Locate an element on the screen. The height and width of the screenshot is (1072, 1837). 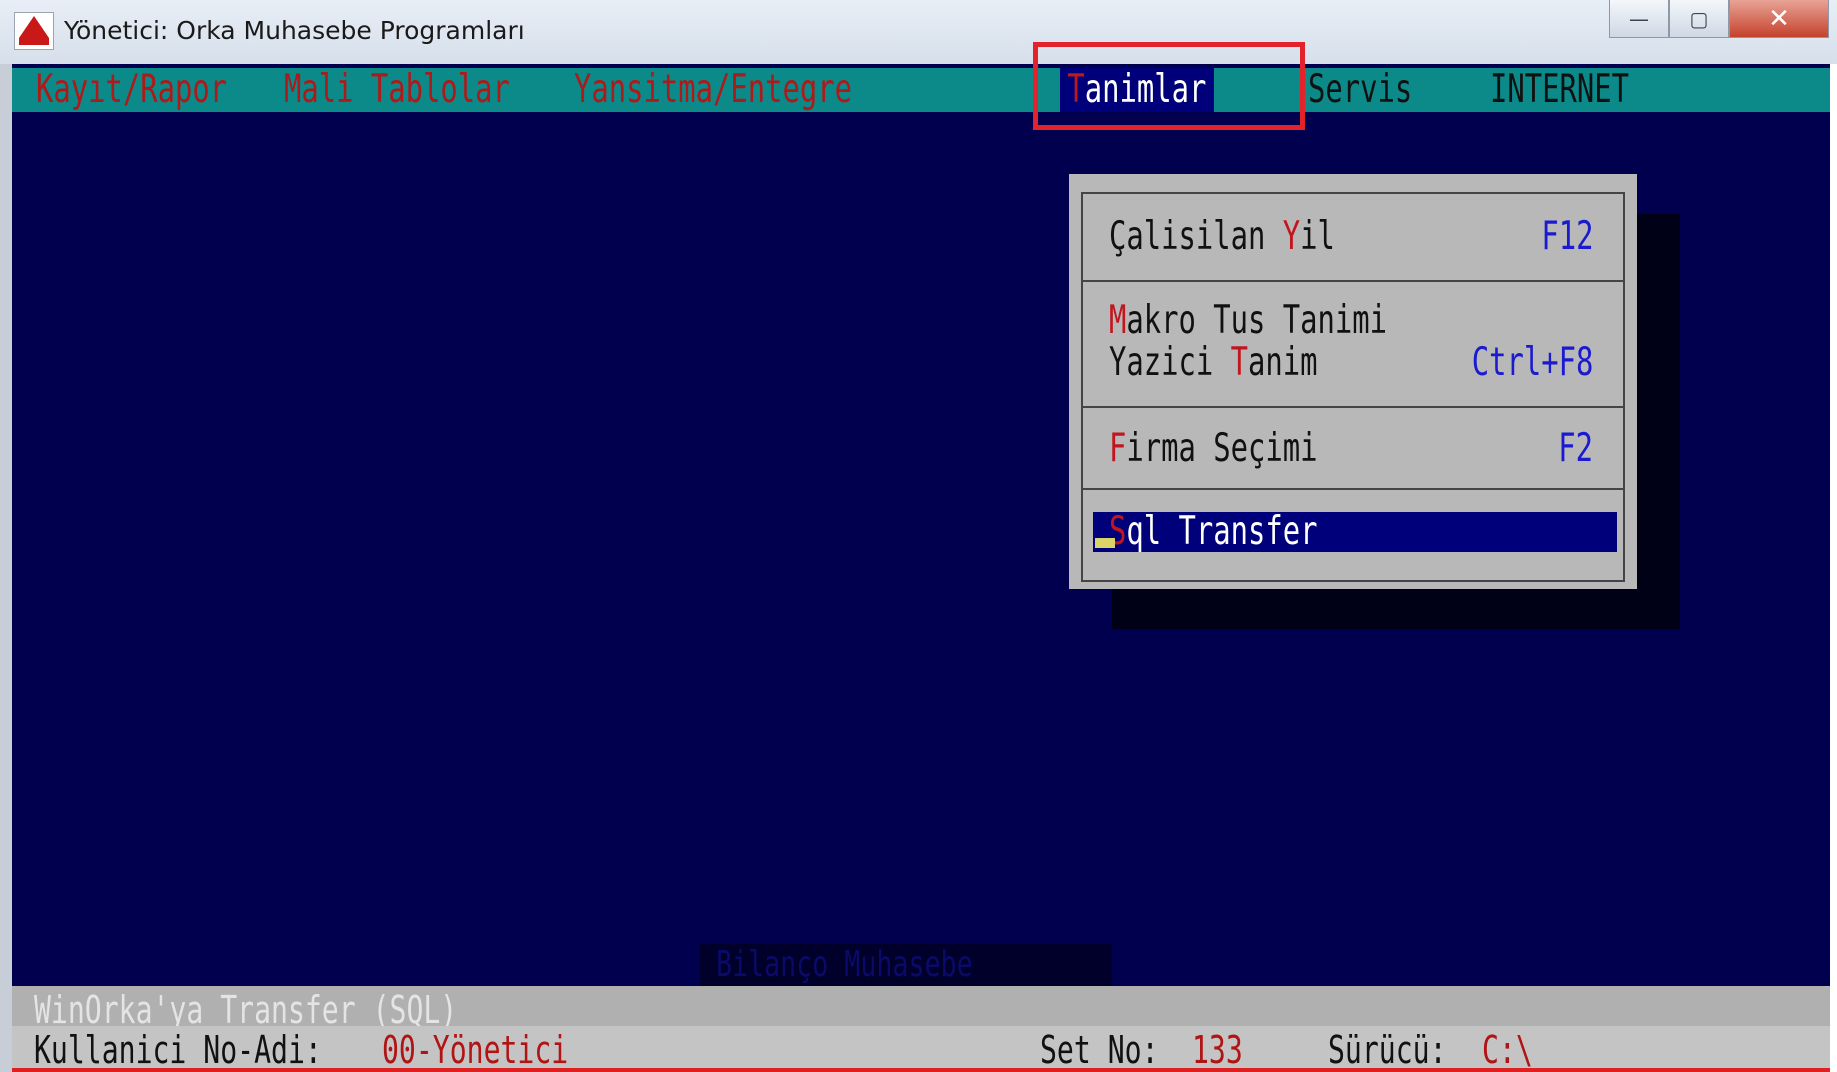
menu-kayit-rapor: Kayıt/Rapor is located at coordinates (131, 90).